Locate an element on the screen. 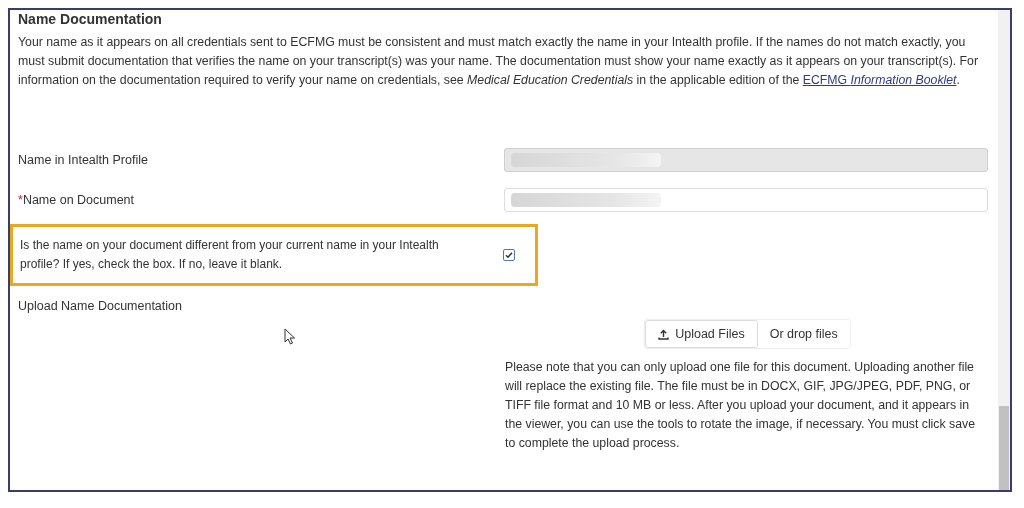 The width and height of the screenshot is (1024, 508). booklet-link: ECFMG Information Booklet is located at coordinates (879, 80).